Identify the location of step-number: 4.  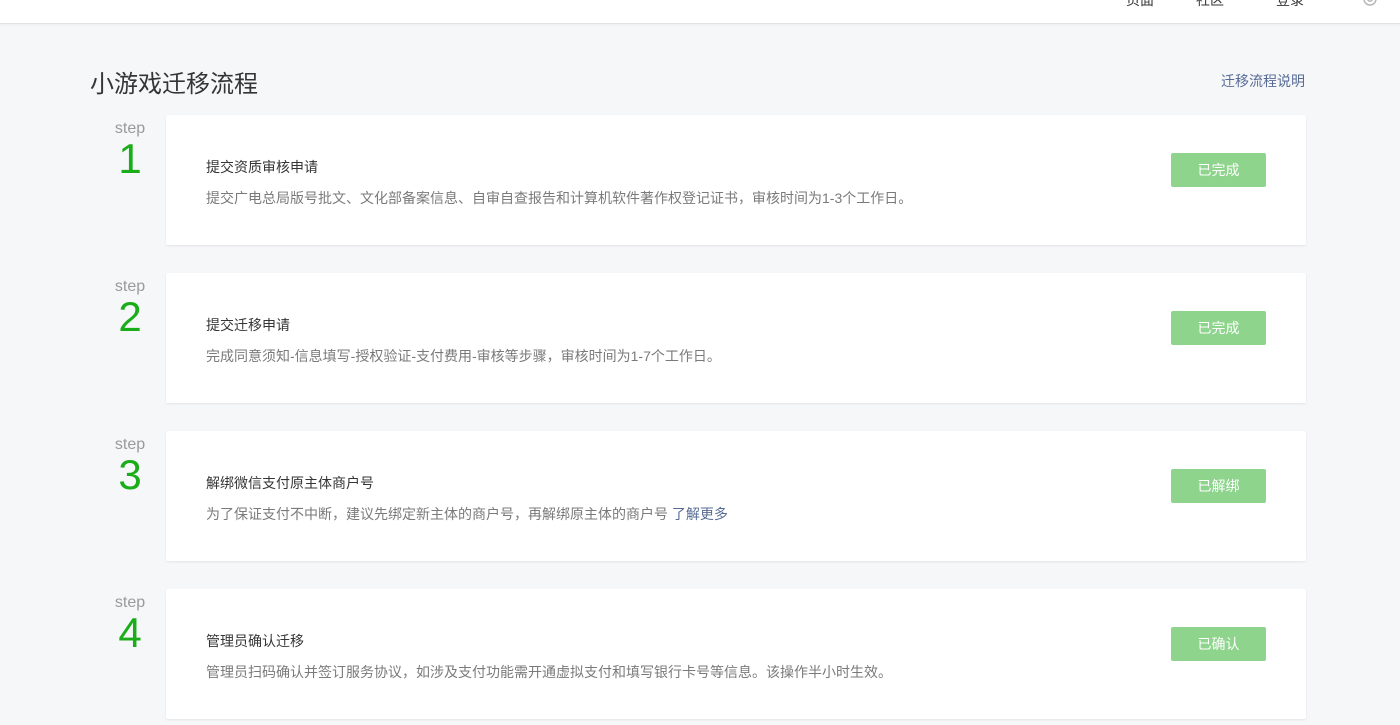
(130, 632).